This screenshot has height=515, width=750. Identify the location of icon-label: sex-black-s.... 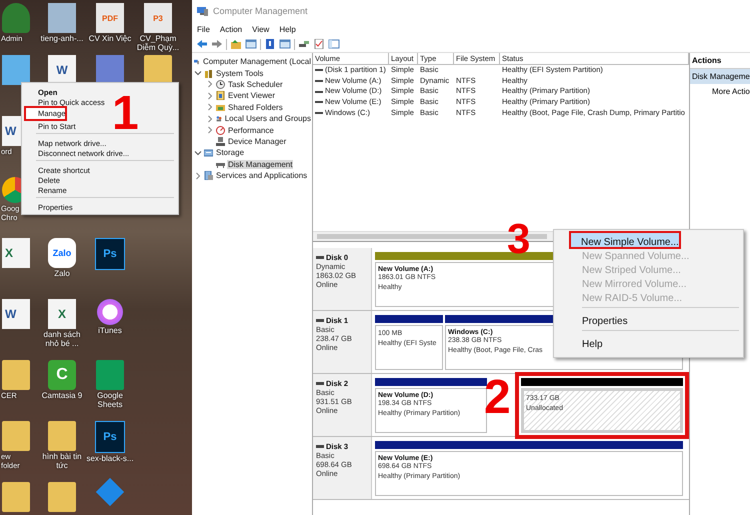
(110, 458).